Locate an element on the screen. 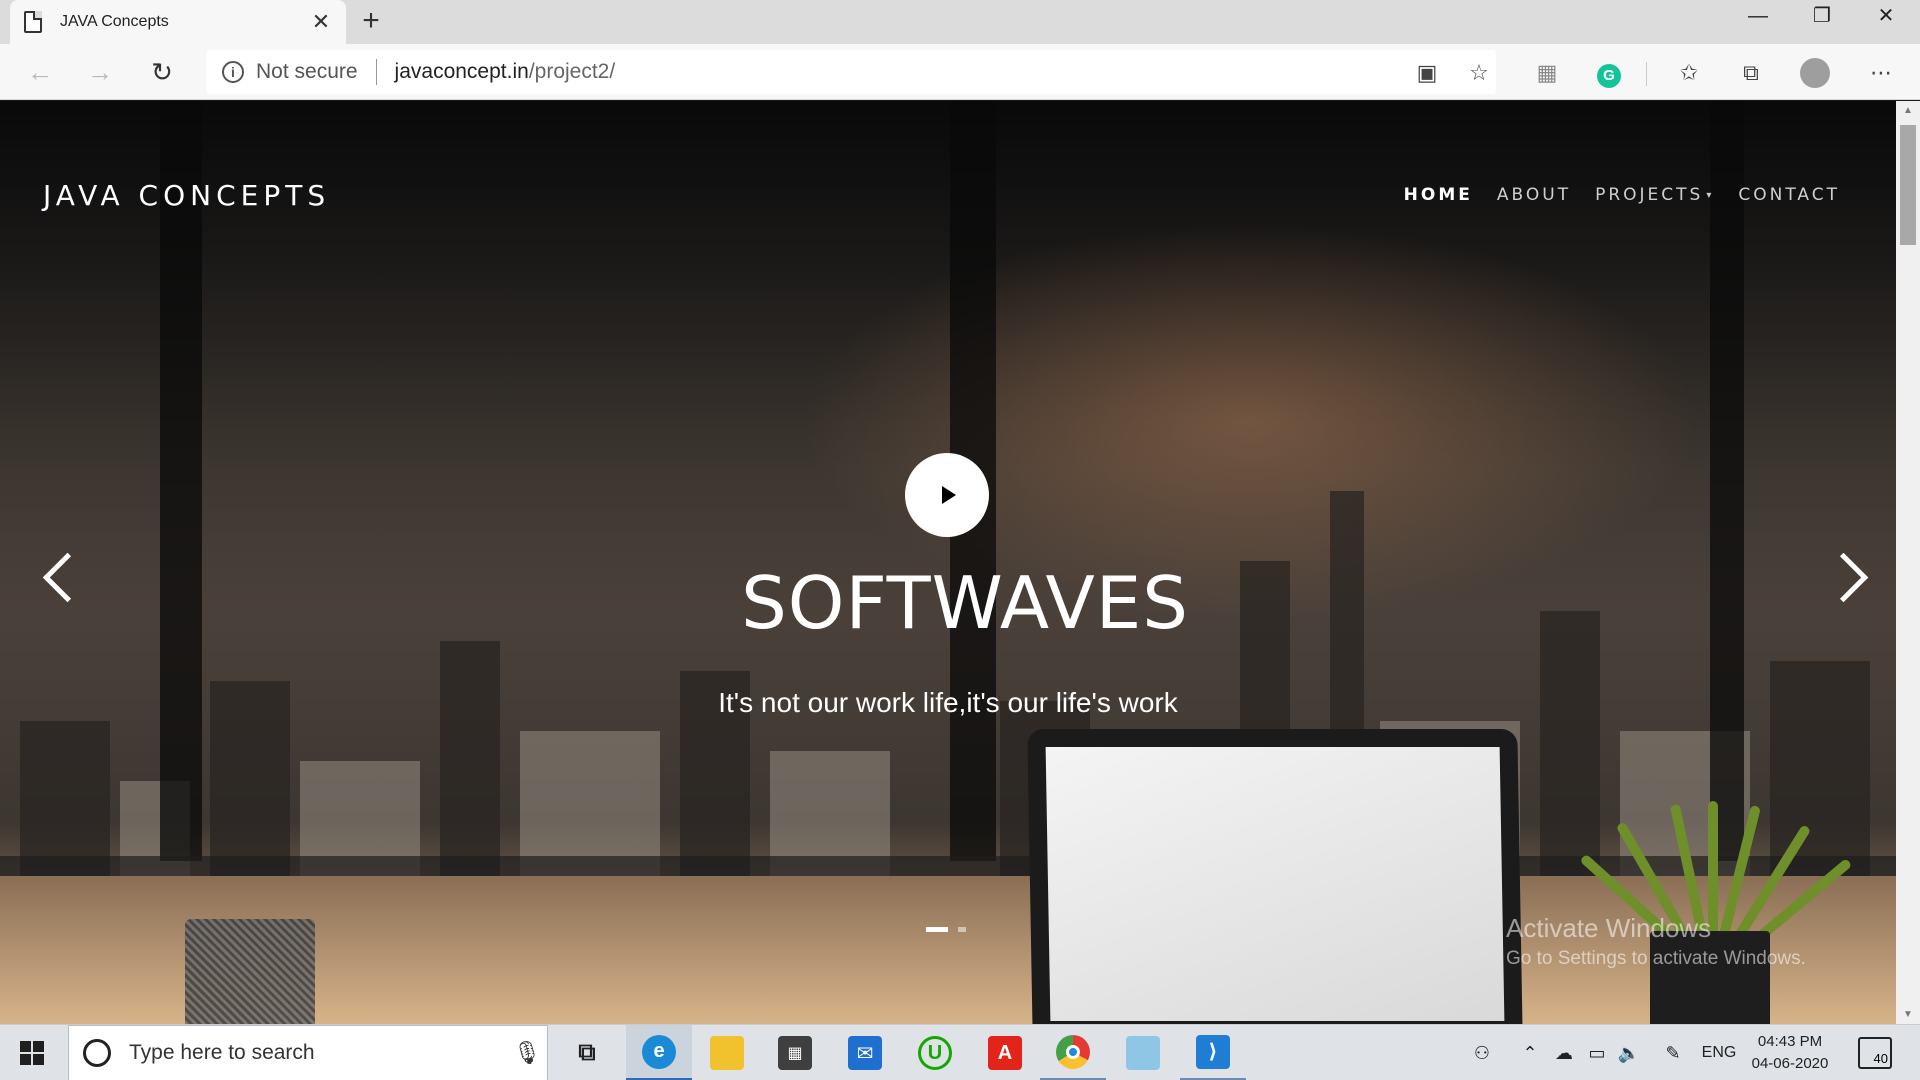 This screenshot has width=1920, height=1080. hero-title: SOFTWAVES is located at coordinates (965, 603).